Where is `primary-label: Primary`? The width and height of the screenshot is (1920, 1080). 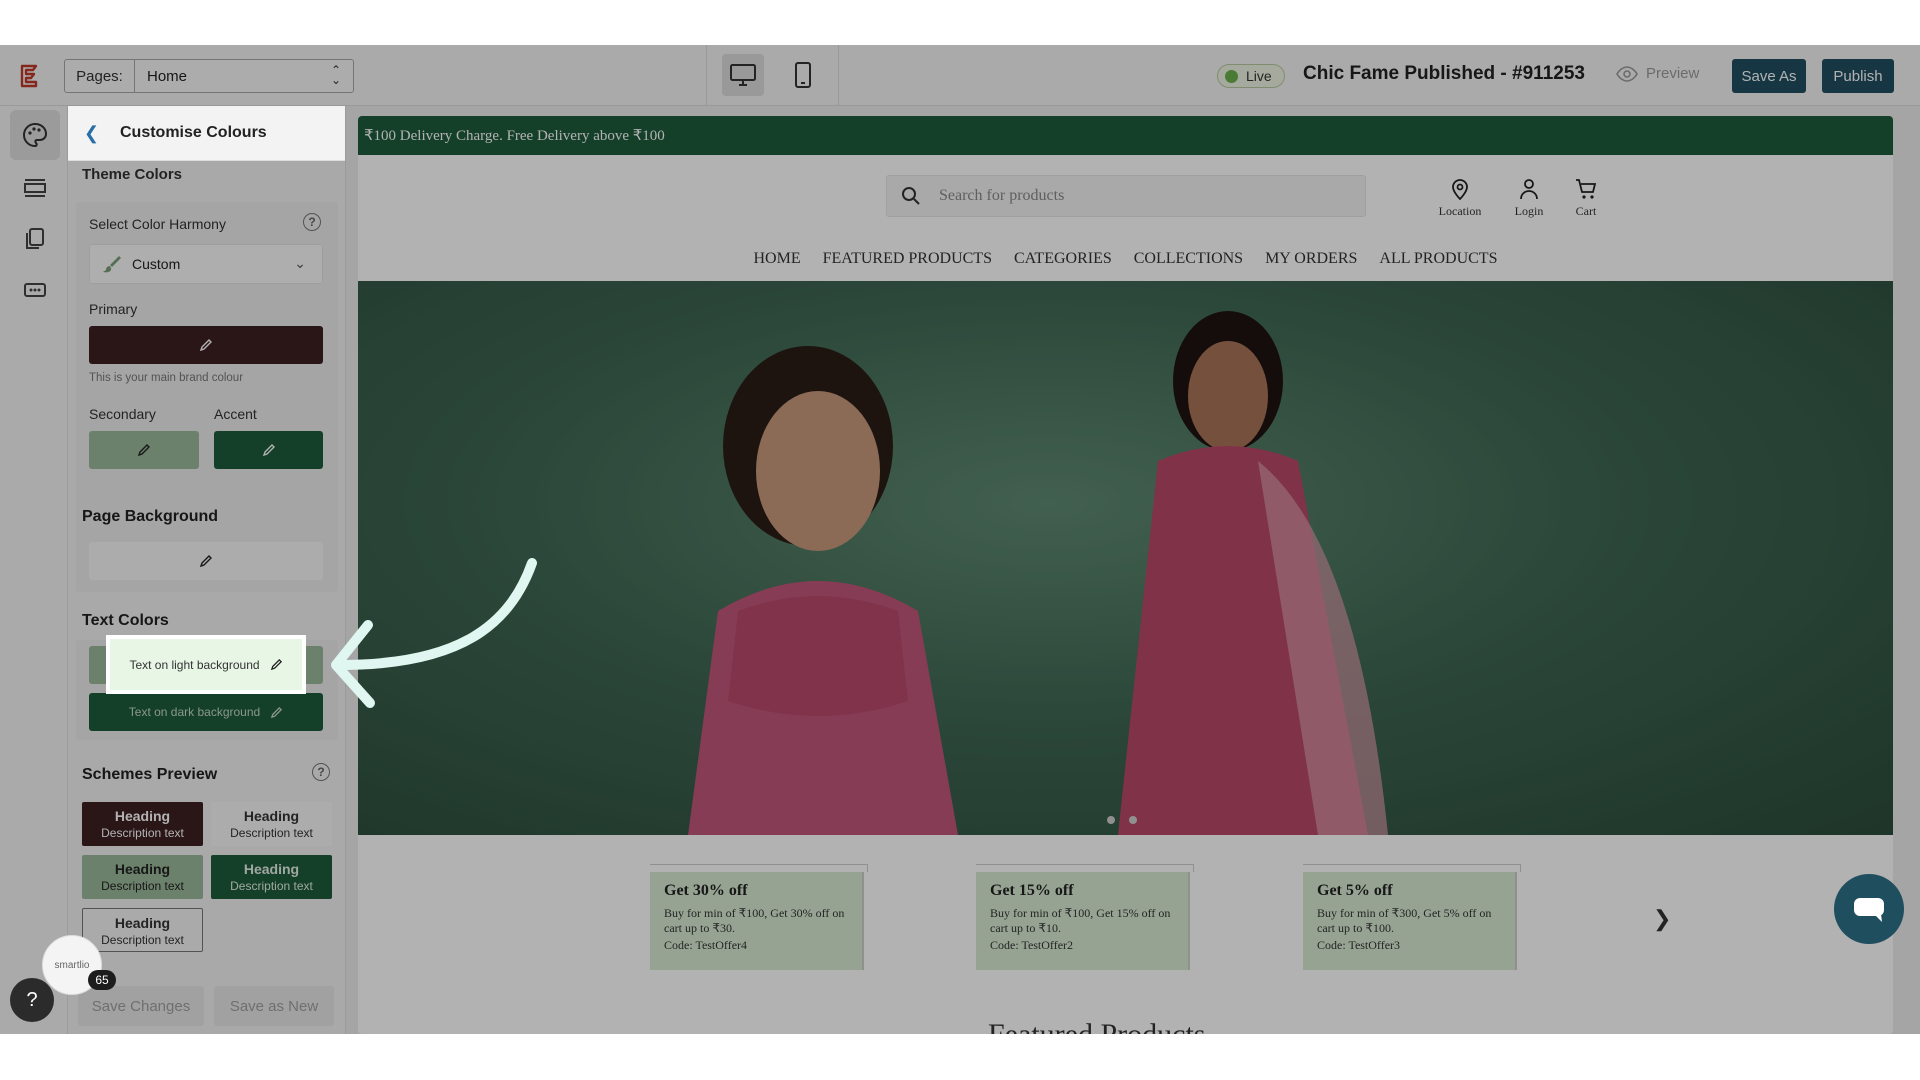 primary-label: Primary is located at coordinates (113, 309).